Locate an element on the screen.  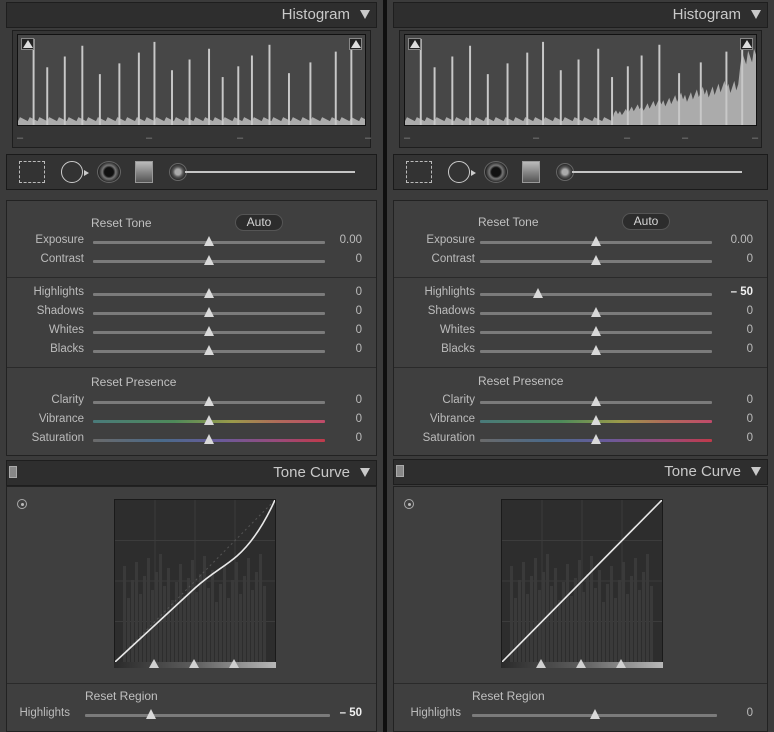
whites-label: Whites is located at coordinates (457, 330).